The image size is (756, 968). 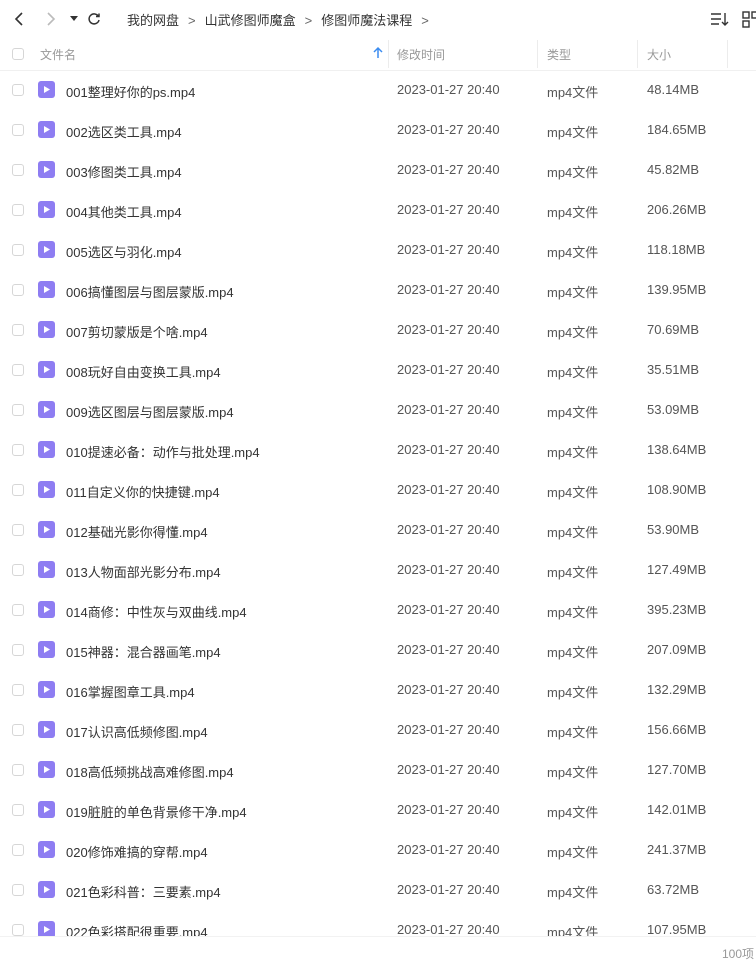 What do you see at coordinates (366, 19) in the screenshot?
I see `breadcrumb-item-current: 修图师魔法课程` at bounding box center [366, 19].